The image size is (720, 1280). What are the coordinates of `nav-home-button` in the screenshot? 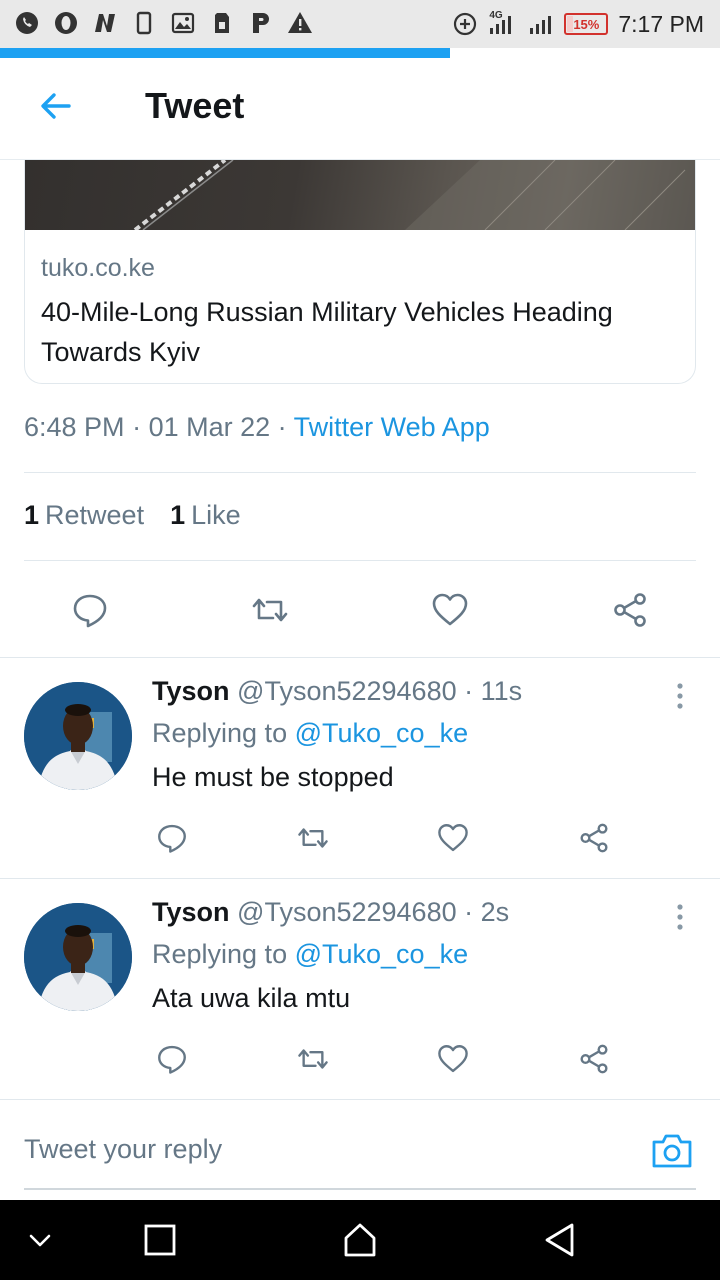 It's located at (360, 1240).